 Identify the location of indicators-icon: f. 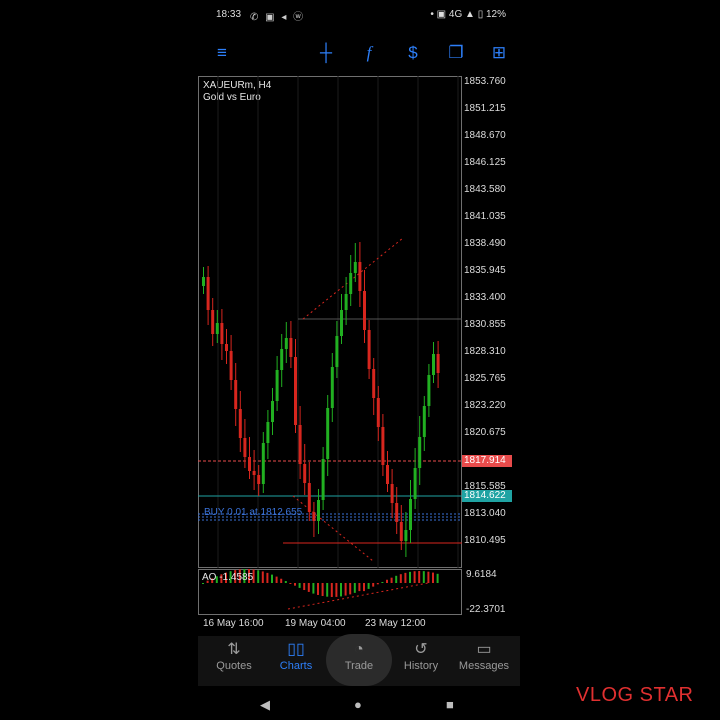
(369, 53).